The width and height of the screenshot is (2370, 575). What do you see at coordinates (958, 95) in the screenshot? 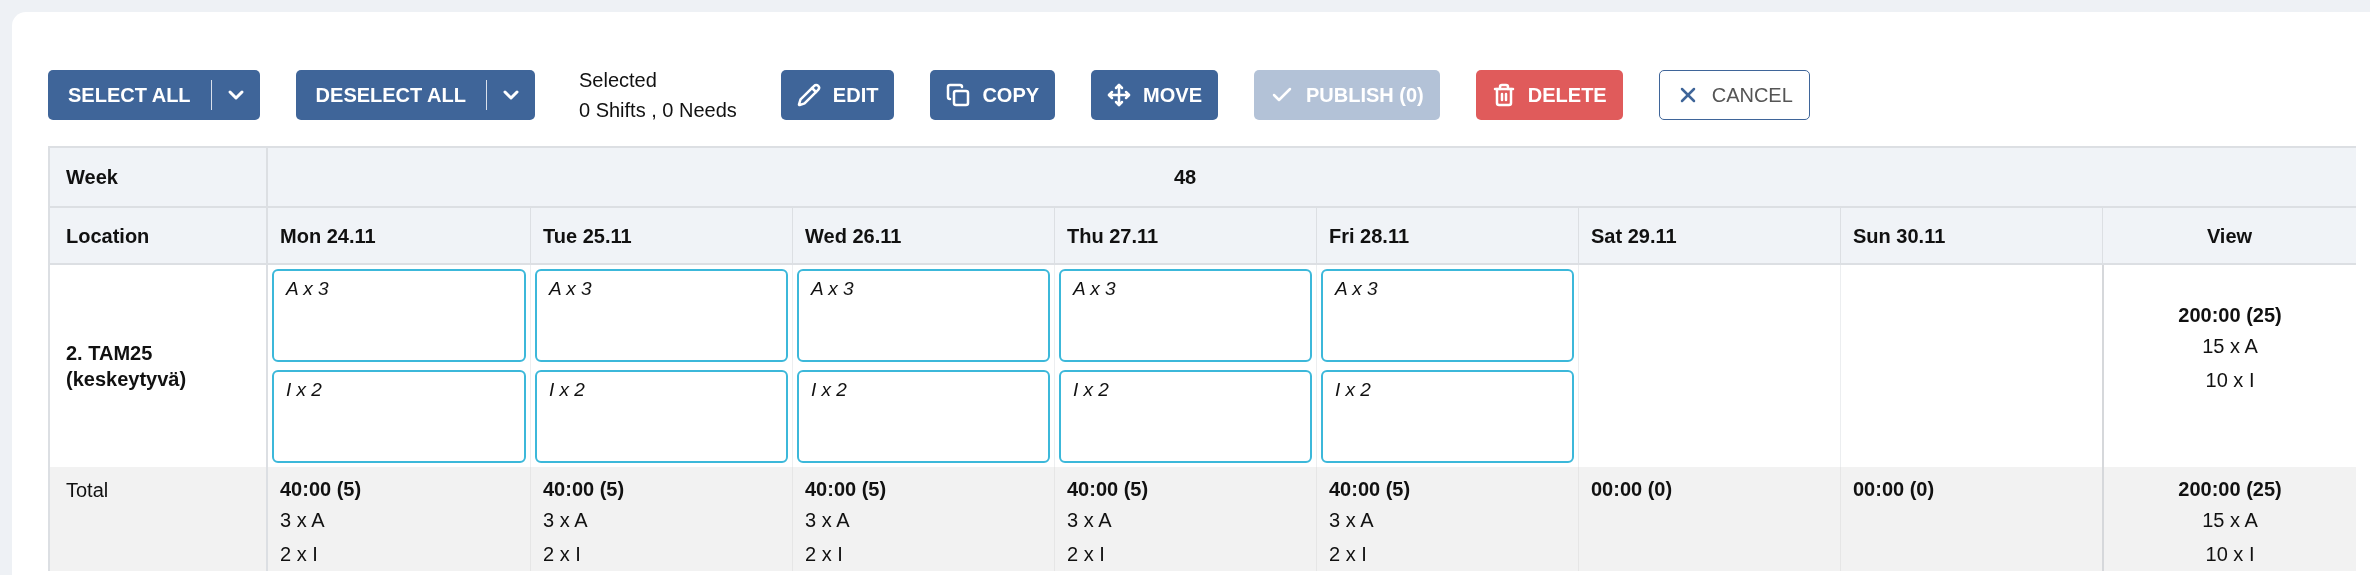
I see `copy-icon` at bounding box center [958, 95].